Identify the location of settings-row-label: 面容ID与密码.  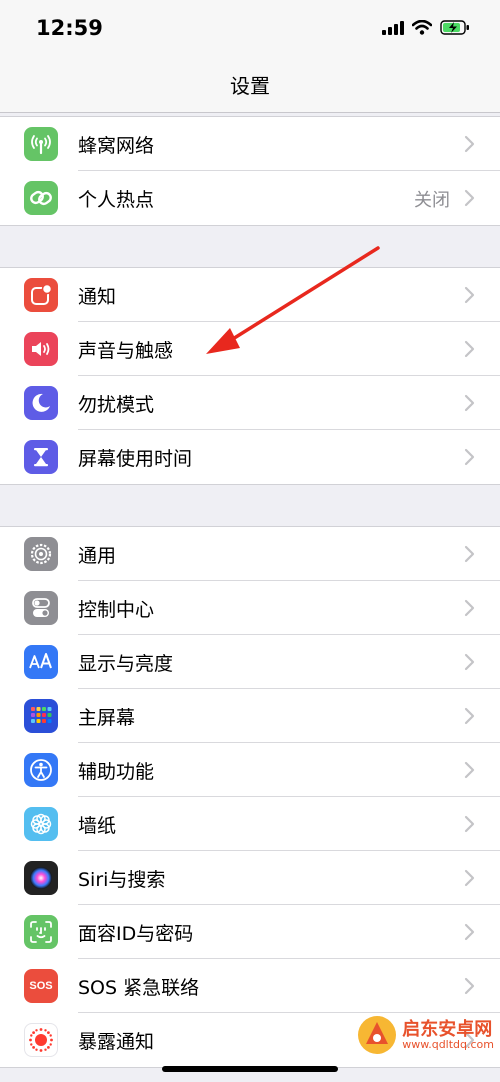
(136, 934).